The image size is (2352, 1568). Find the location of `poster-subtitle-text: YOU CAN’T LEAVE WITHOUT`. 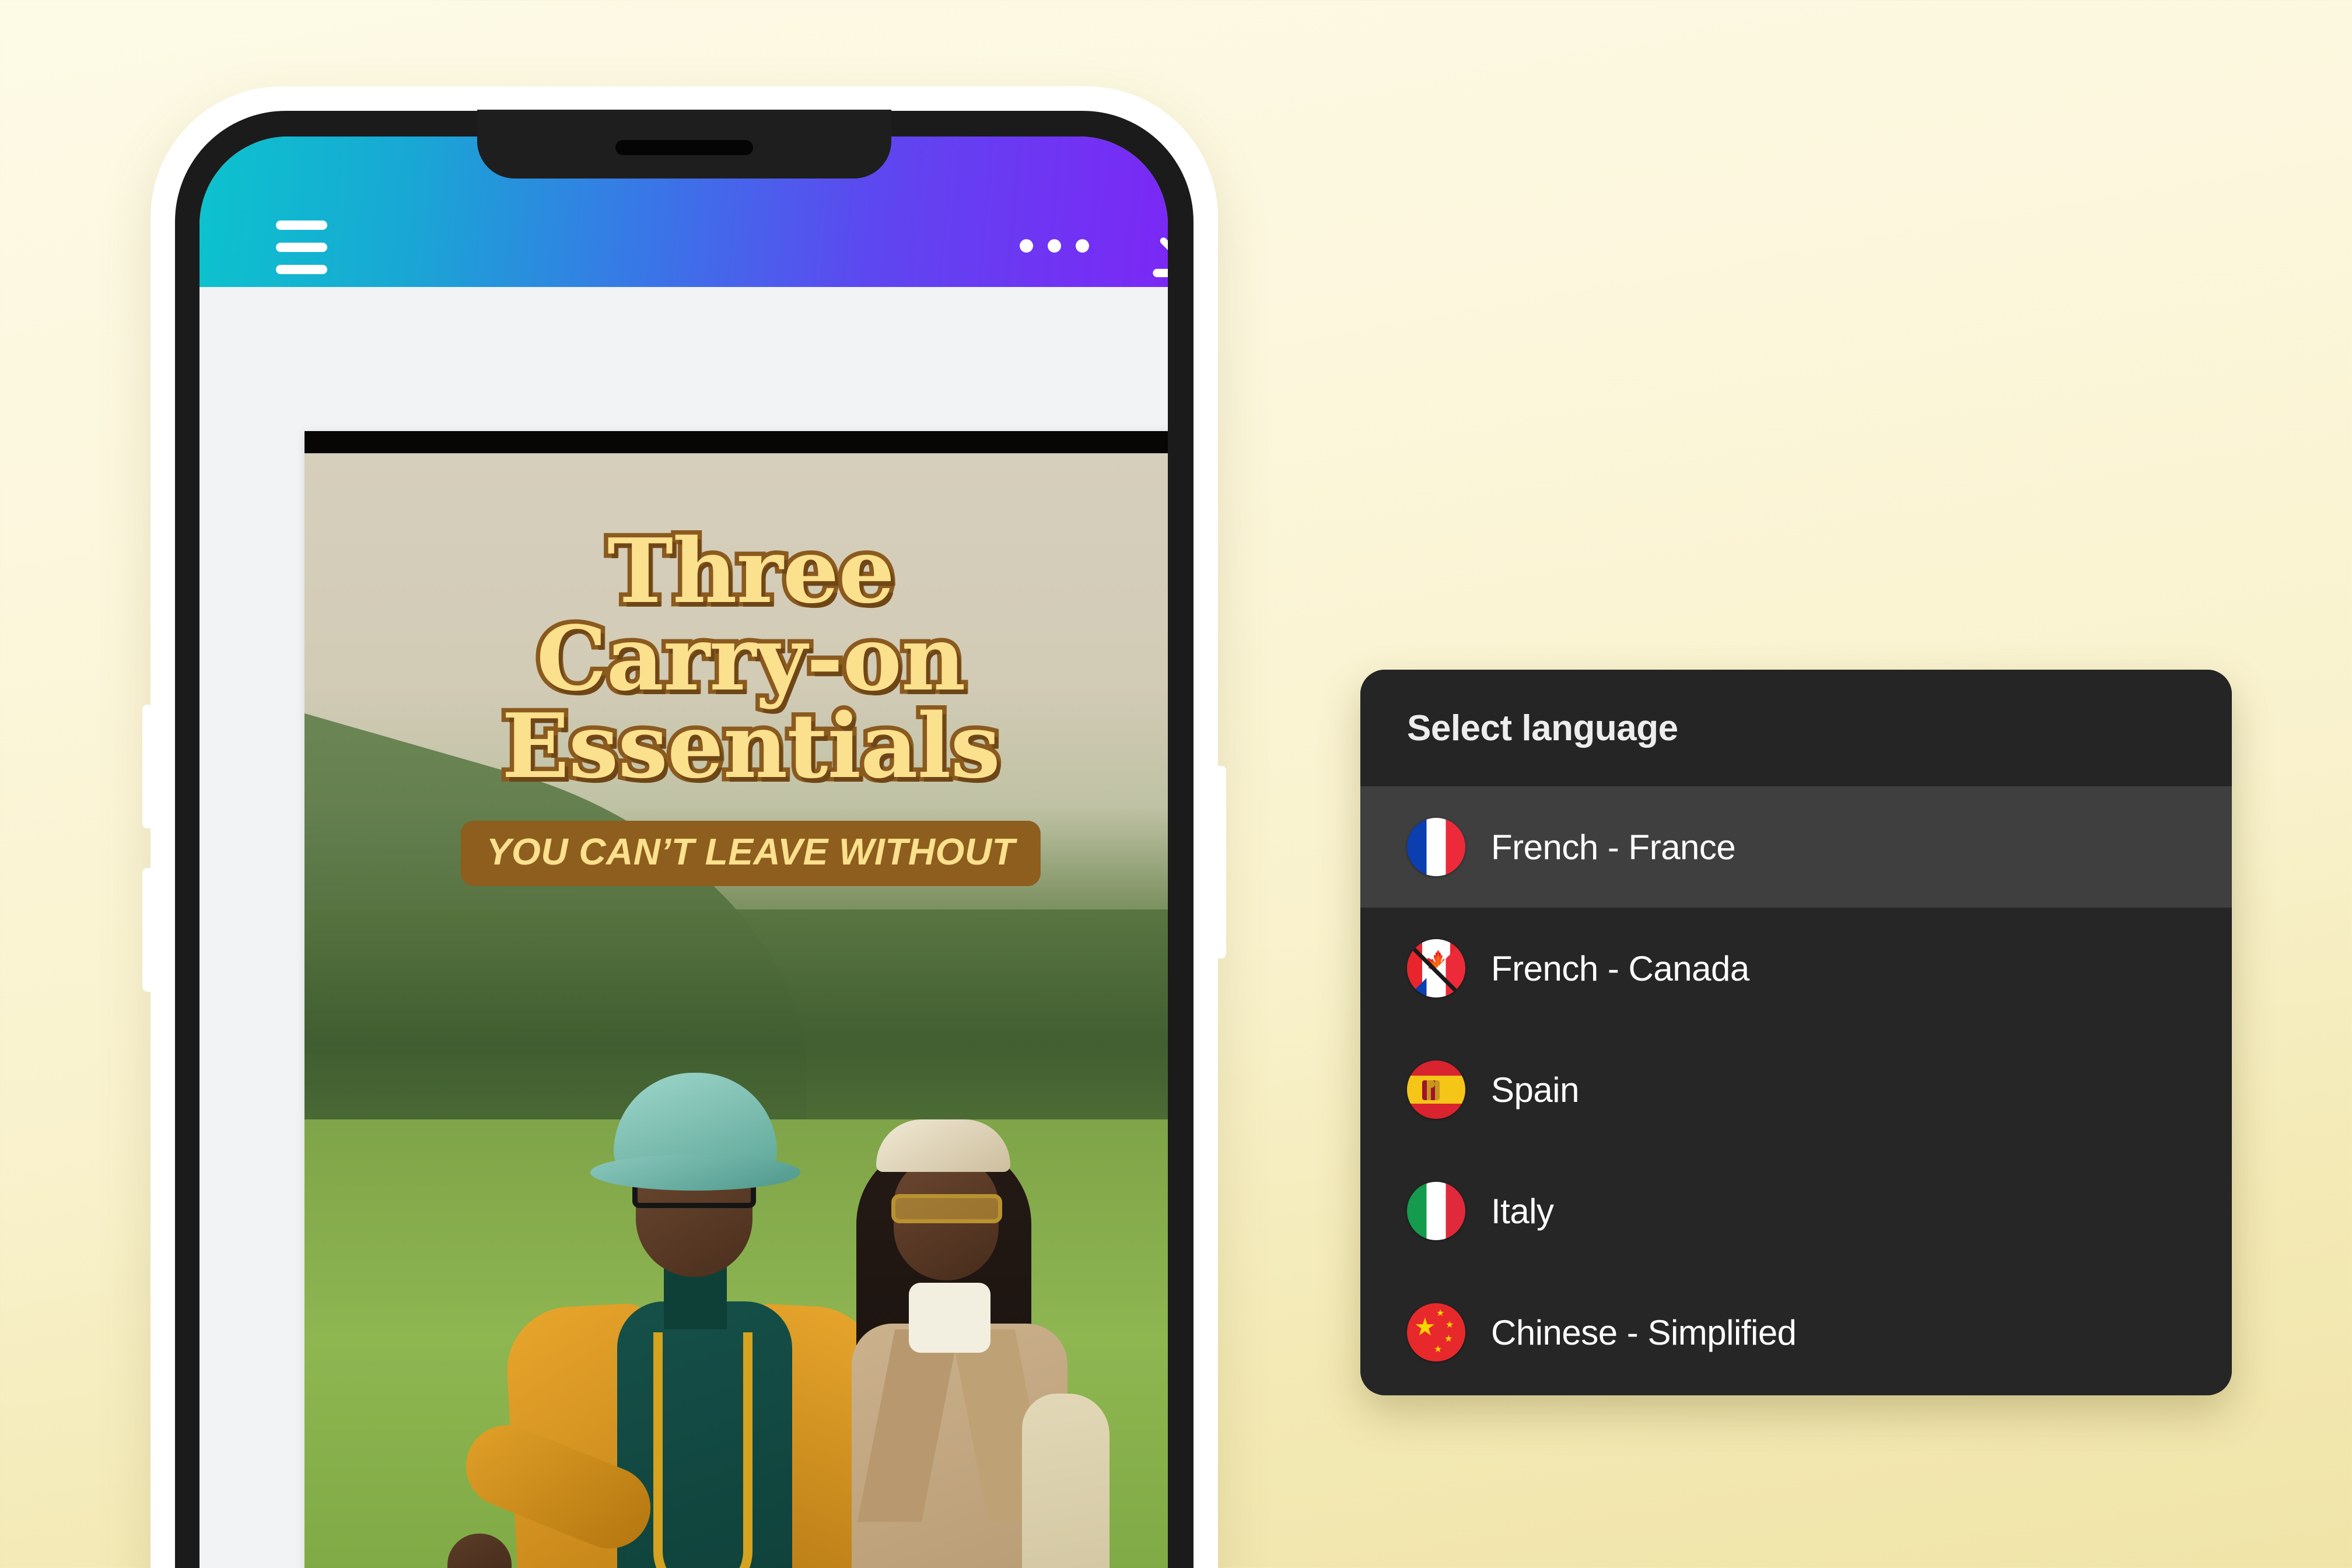

poster-subtitle-text: YOU CAN’T LEAVE WITHOUT is located at coordinates (751, 852).